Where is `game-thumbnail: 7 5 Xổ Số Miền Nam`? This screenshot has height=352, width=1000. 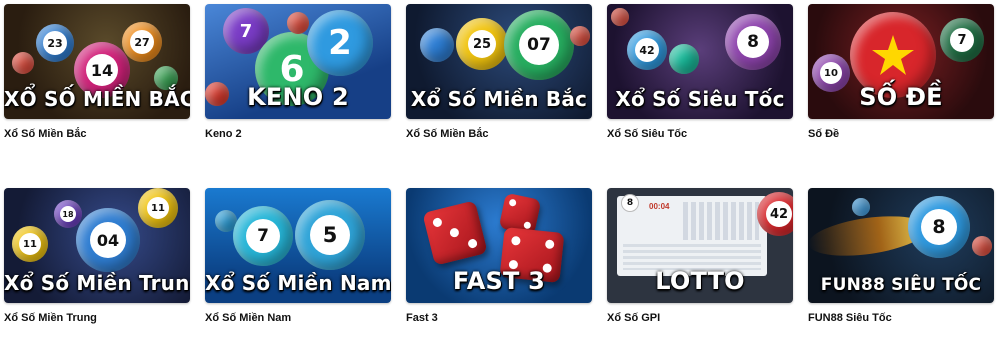 game-thumbnail: 7 5 Xổ Số Miền Nam is located at coordinates (298, 245).